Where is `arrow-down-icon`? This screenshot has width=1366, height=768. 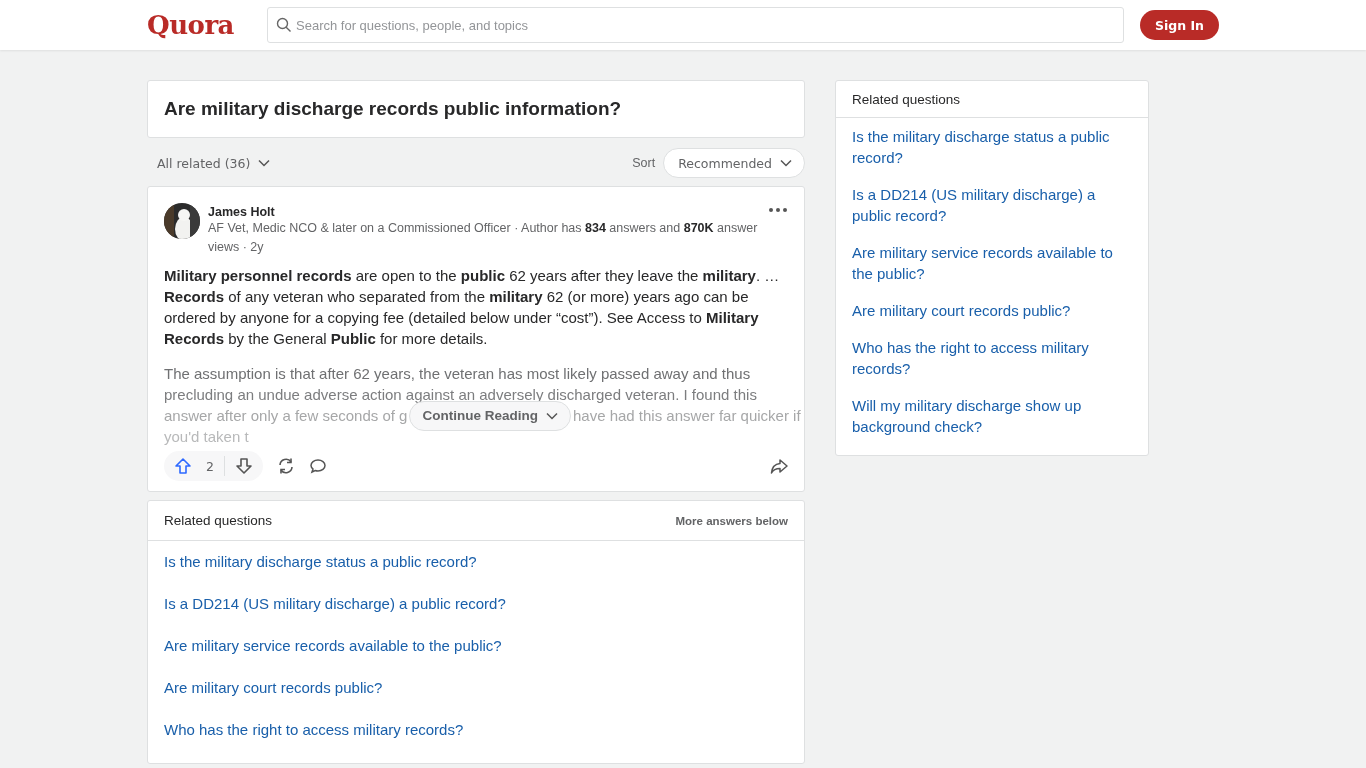
arrow-down-icon is located at coordinates (243, 466).